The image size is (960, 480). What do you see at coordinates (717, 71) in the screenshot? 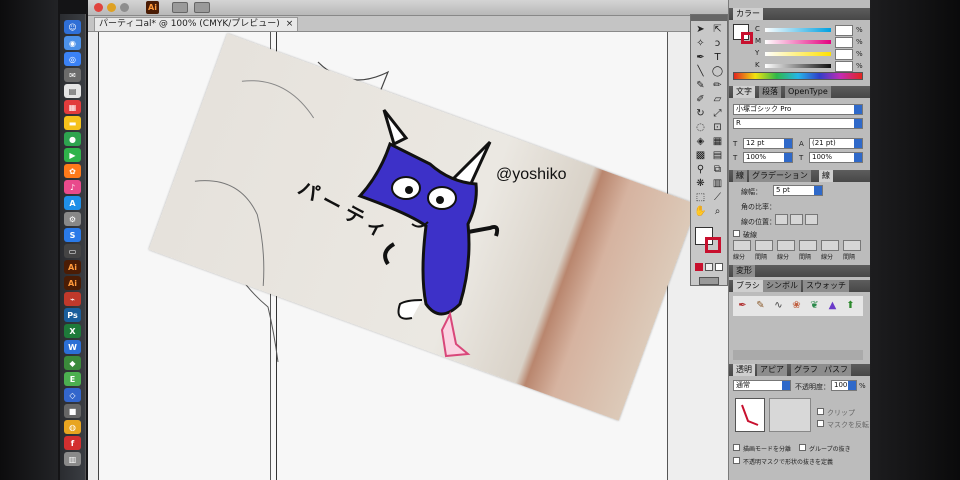
I see `ellipse-tool-icon: ◯` at bounding box center [717, 71].